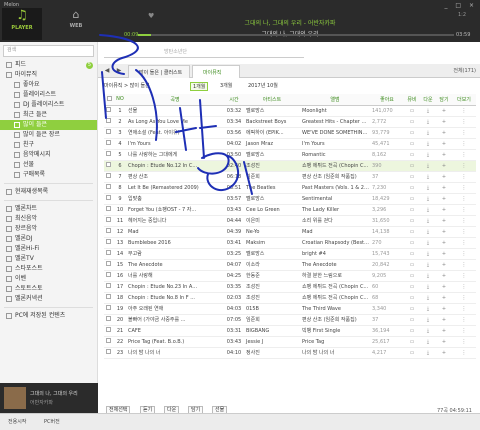  Describe the element at coordinates (290, 254) in the screenshot. I see `table-row: 14 부고람 03:25 멜로망스 bright #4 15,743 ▭ ⤓ + ⋮` at that location.